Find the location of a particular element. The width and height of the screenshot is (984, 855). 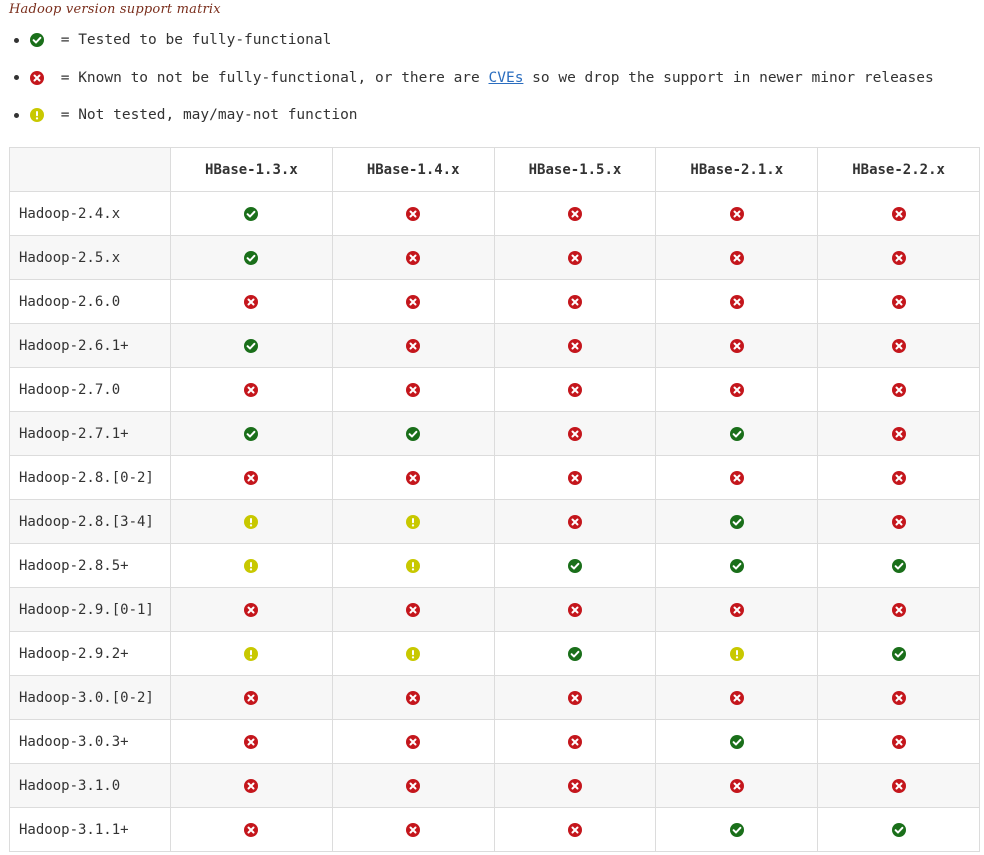

table-row: Hadoop-2.6.0 is located at coordinates (494, 301).